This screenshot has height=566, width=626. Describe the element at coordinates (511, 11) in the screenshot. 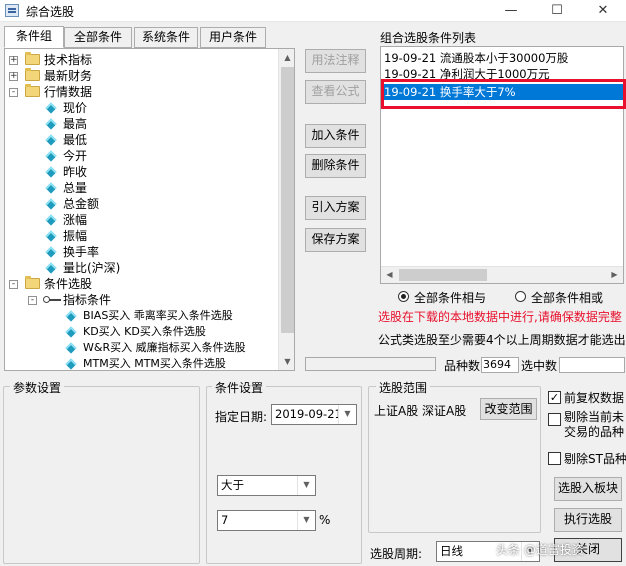

I see `minimize-button: —` at that location.